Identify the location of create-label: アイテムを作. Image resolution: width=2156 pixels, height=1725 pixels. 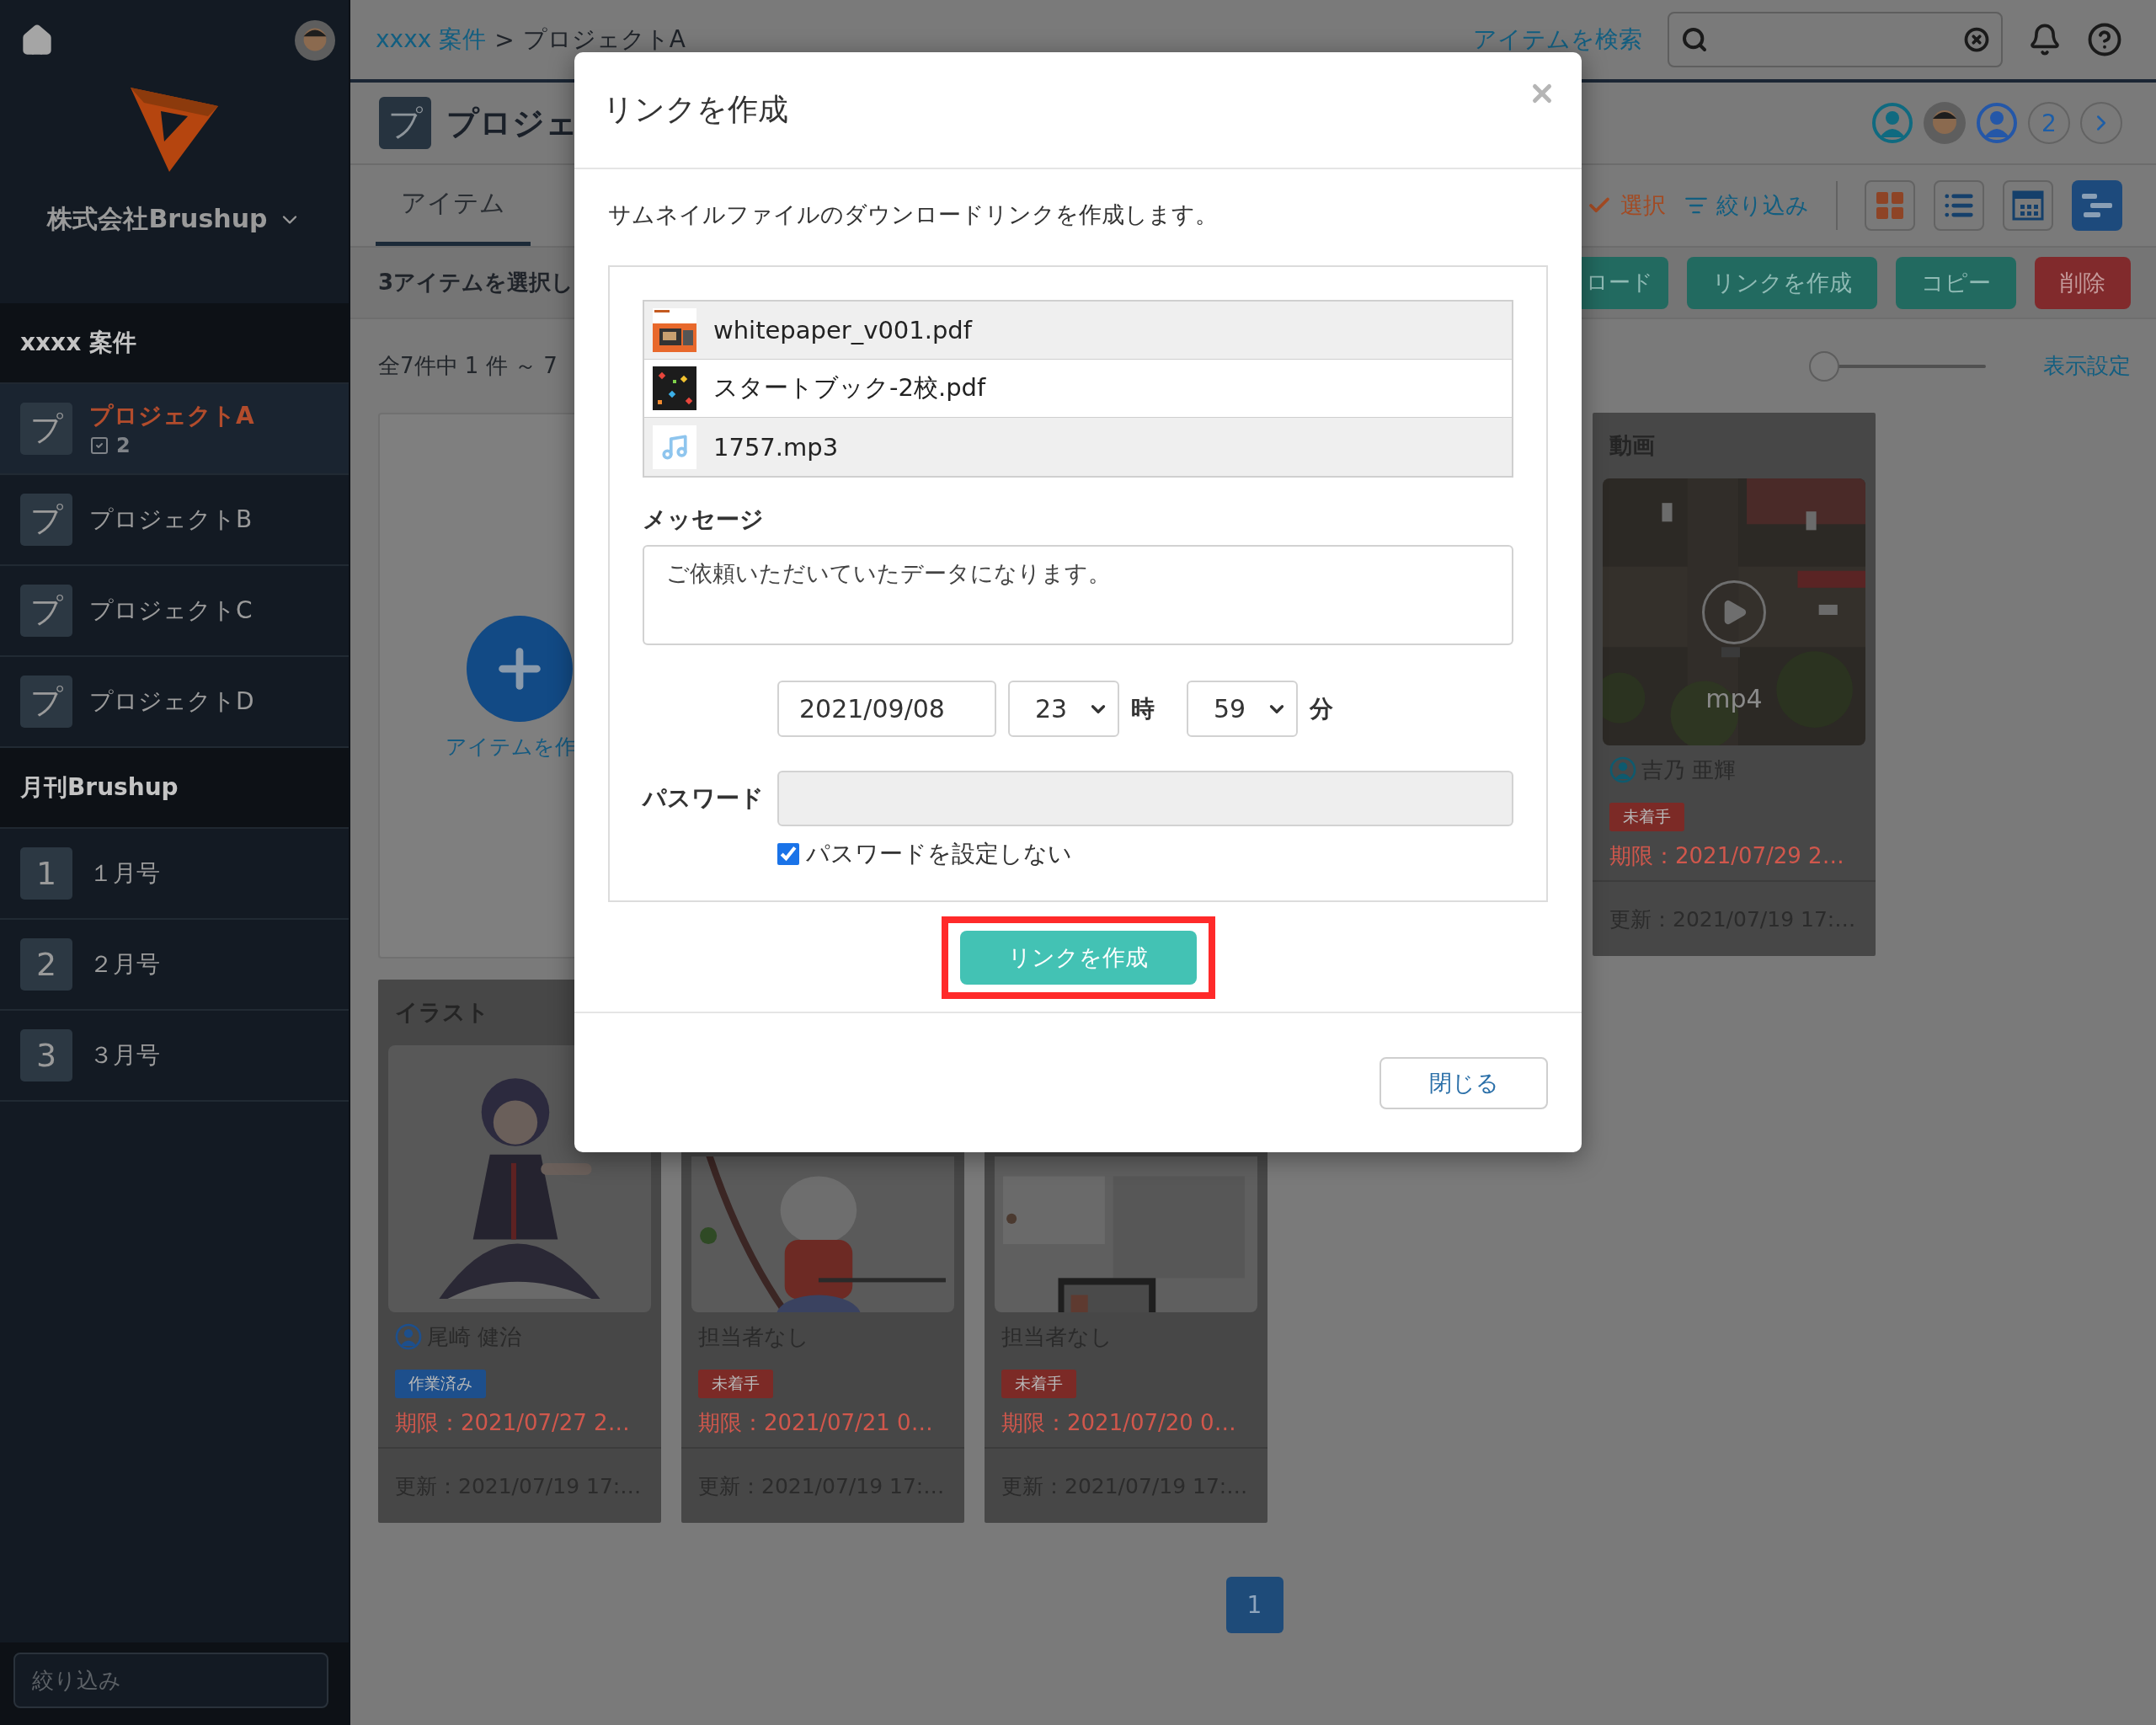
(511, 747).